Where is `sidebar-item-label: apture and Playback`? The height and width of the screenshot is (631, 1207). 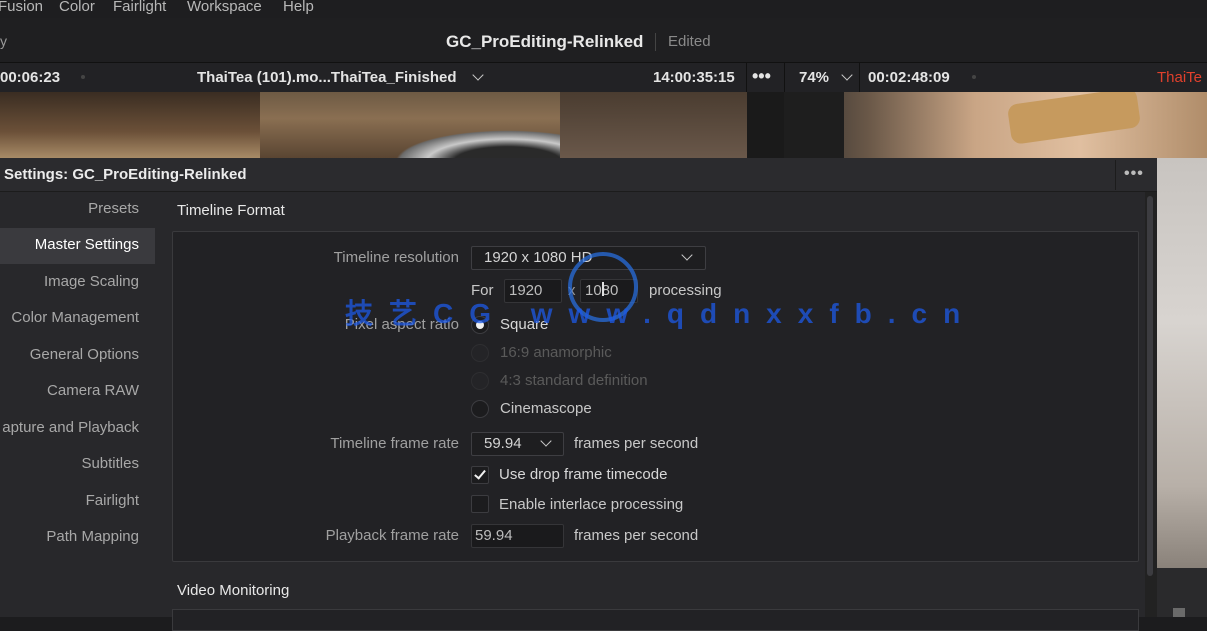 sidebar-item-label: apture and Playback is located at coordinates (70, 427).